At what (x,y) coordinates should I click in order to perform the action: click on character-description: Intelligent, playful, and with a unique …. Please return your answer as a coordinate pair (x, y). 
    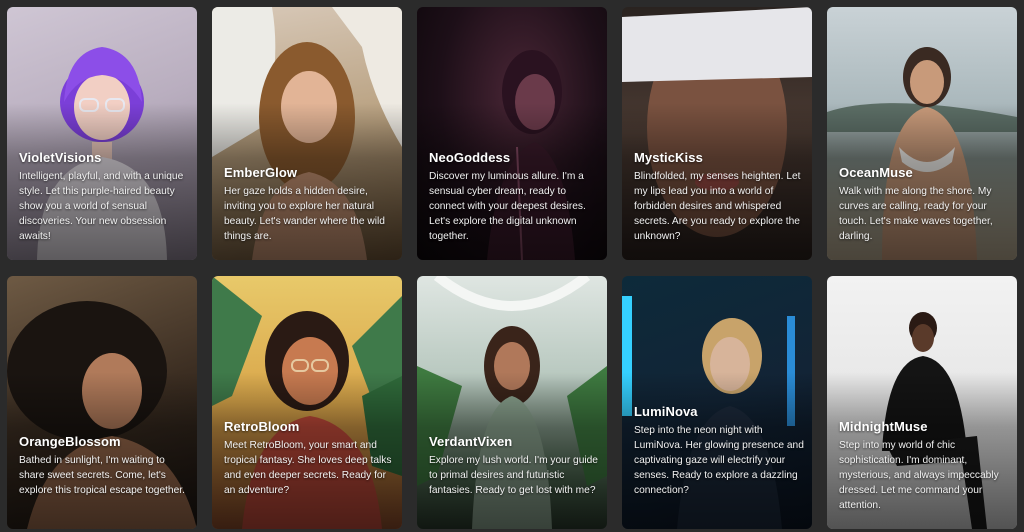
    Looking at the image, I should click on (101, 206).